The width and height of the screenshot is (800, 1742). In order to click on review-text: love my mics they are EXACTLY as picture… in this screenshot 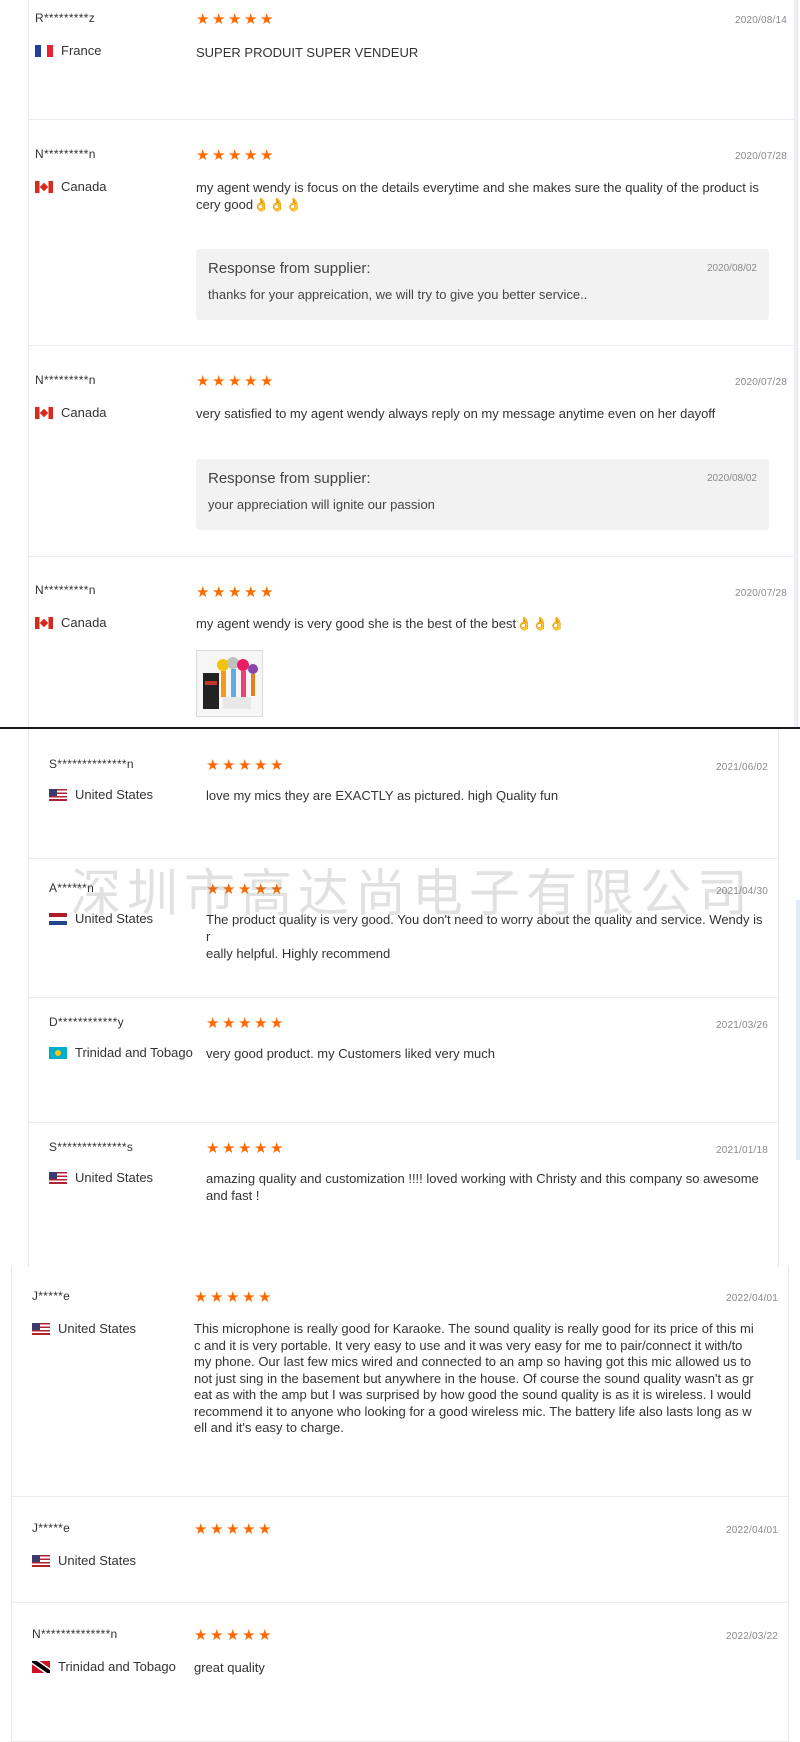, I will do `click(382, 795)`.